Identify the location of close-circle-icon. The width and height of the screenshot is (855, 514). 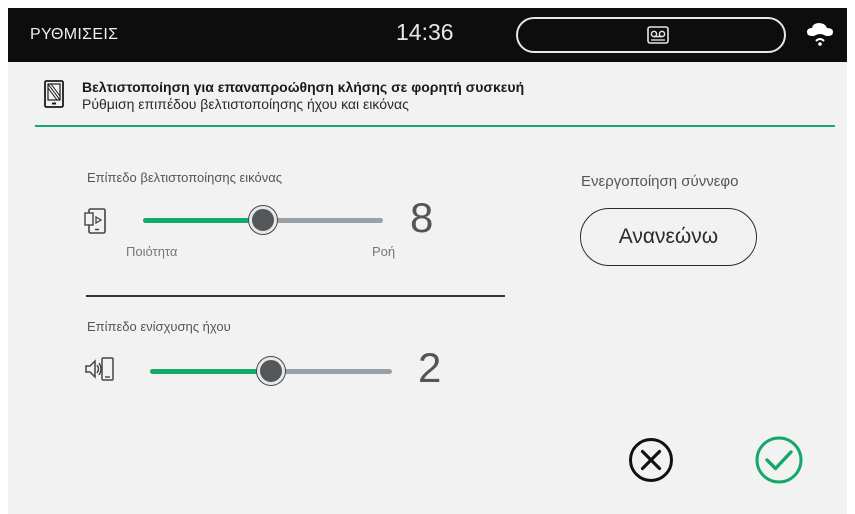
(651, 460).